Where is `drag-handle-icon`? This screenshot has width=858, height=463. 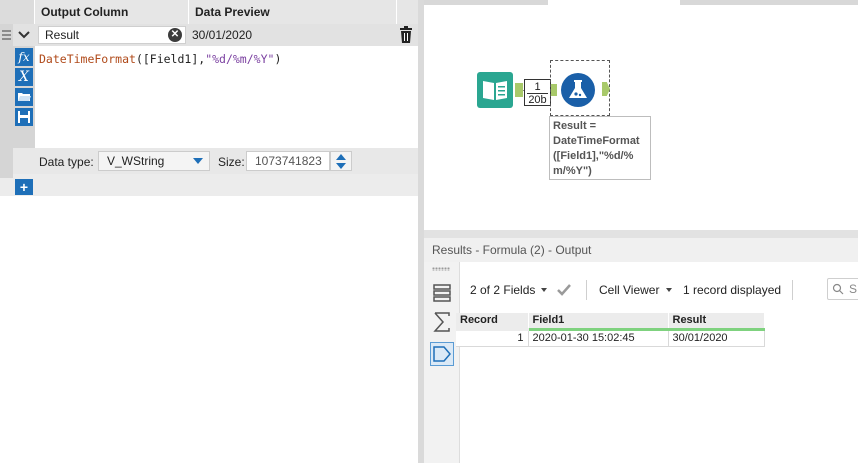
drag-handle-icon is located at coordinates (6, 35).